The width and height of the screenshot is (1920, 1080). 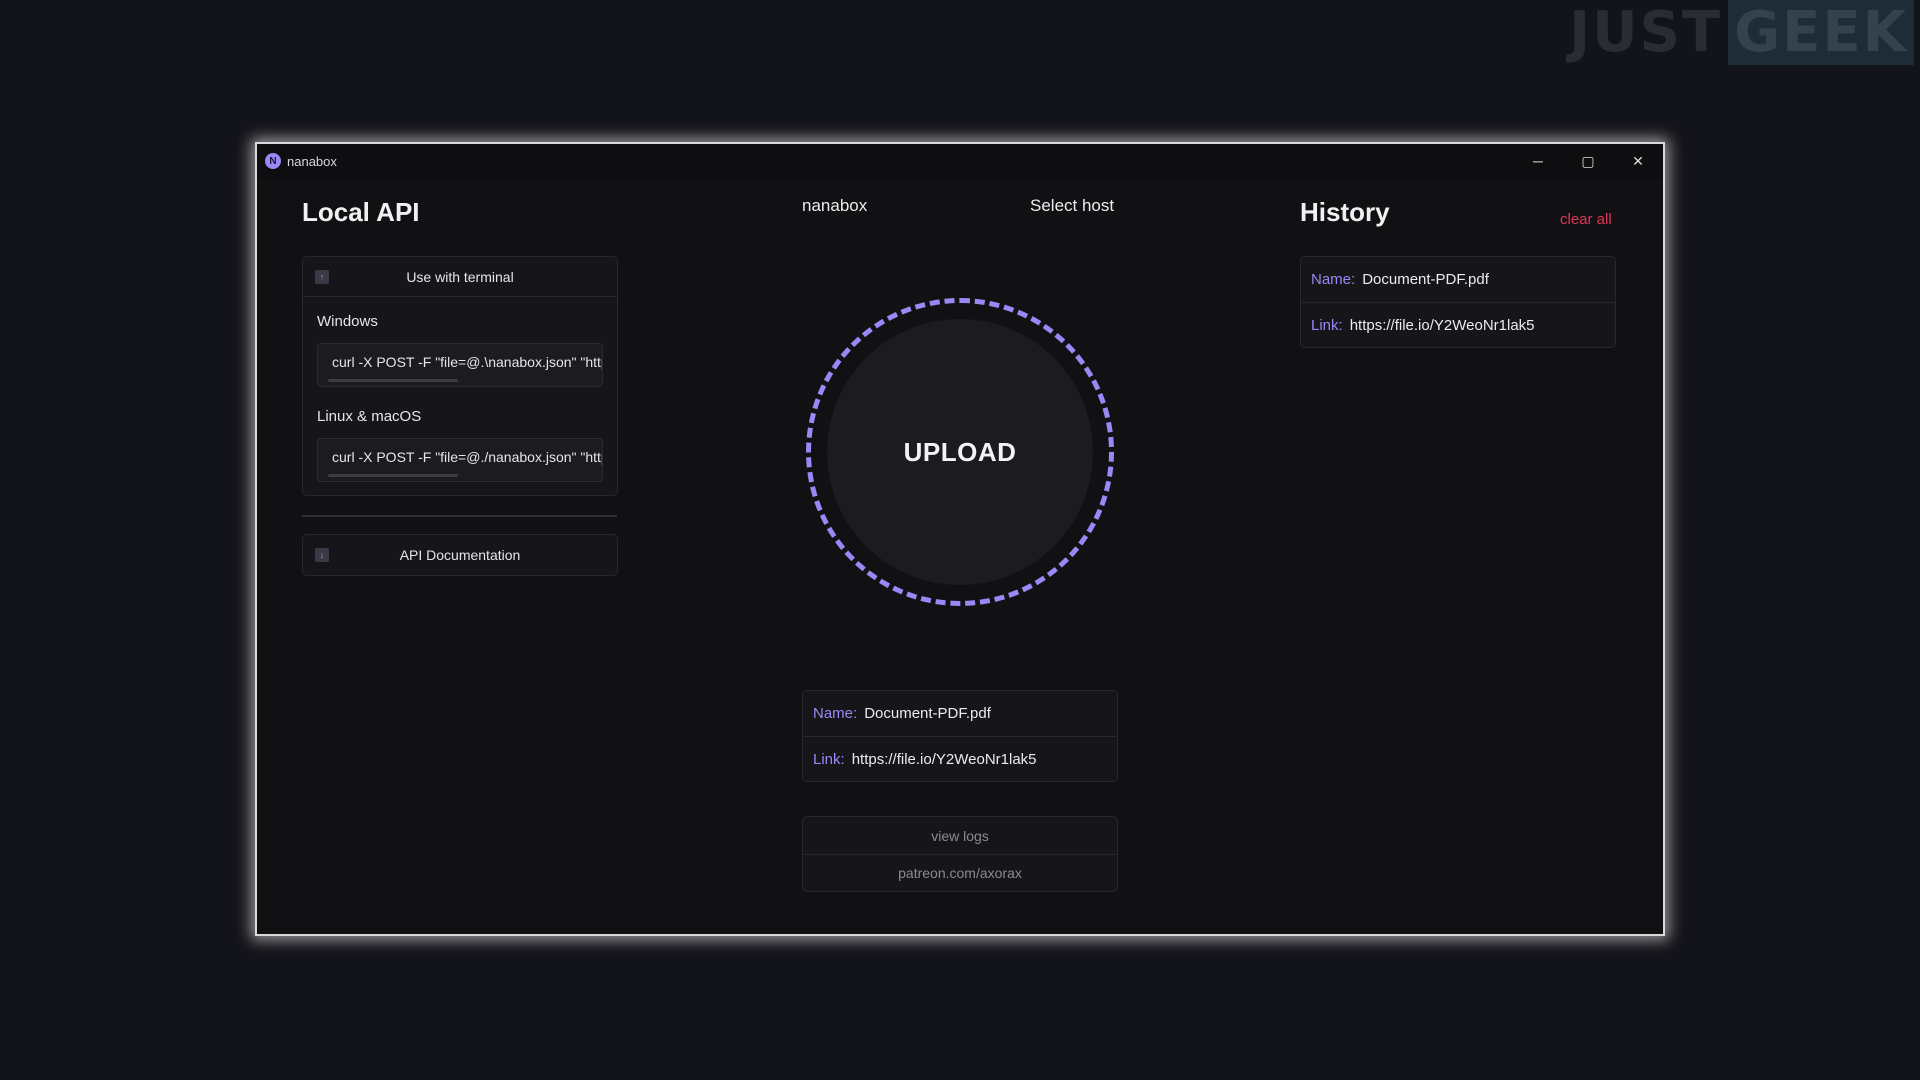 What do you see at coordinates (273, 161) in the screenshot?
I see `app-logo-icon: N` at bounding box center [273, 161].